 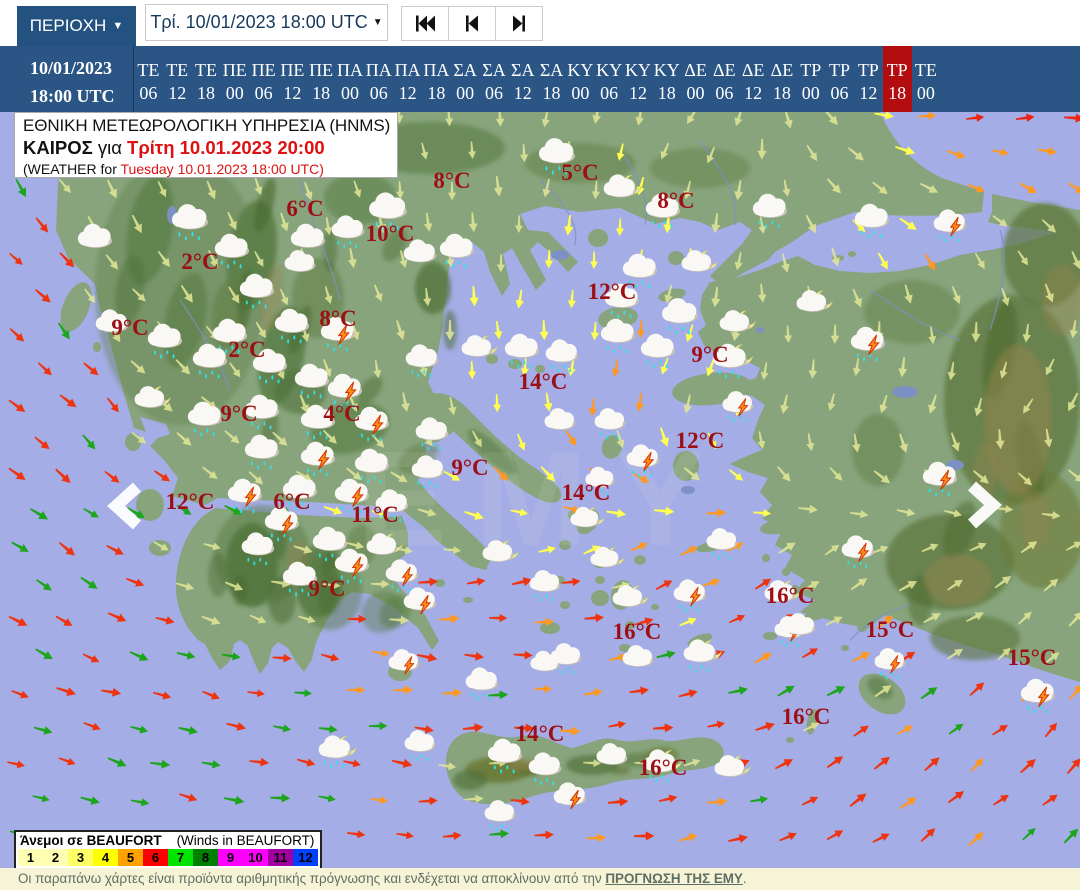 I want to click on svg-text: 4°C, so click(x=341, y=413).